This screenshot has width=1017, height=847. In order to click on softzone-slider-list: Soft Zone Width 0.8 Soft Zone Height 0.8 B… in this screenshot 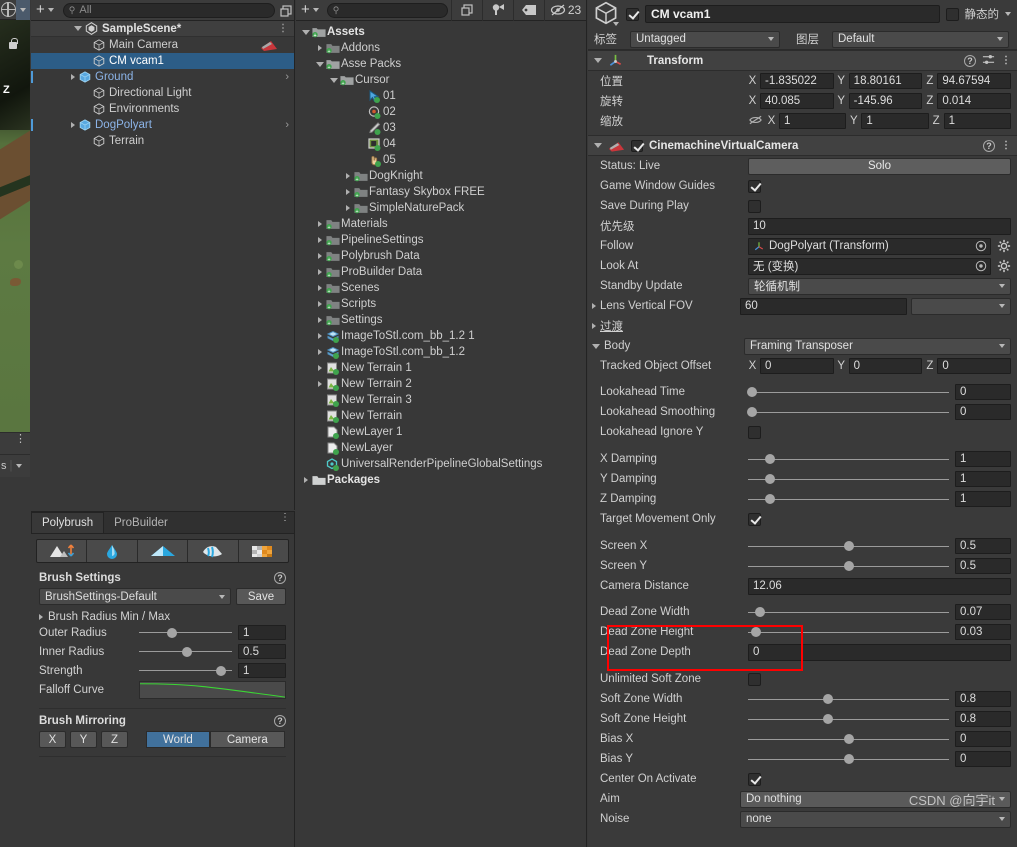, I will do `click(802, 729)`.